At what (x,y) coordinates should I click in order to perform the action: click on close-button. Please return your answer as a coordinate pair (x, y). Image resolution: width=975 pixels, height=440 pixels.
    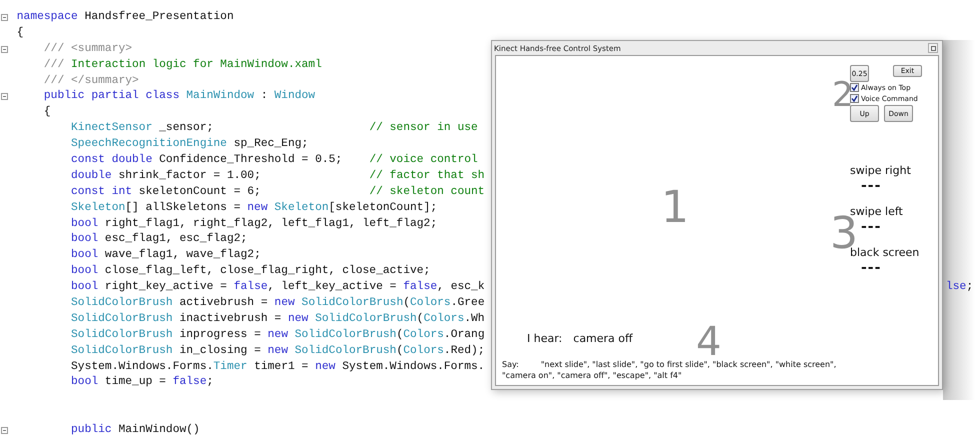
    Looking at the image, I should click on (933, 48).